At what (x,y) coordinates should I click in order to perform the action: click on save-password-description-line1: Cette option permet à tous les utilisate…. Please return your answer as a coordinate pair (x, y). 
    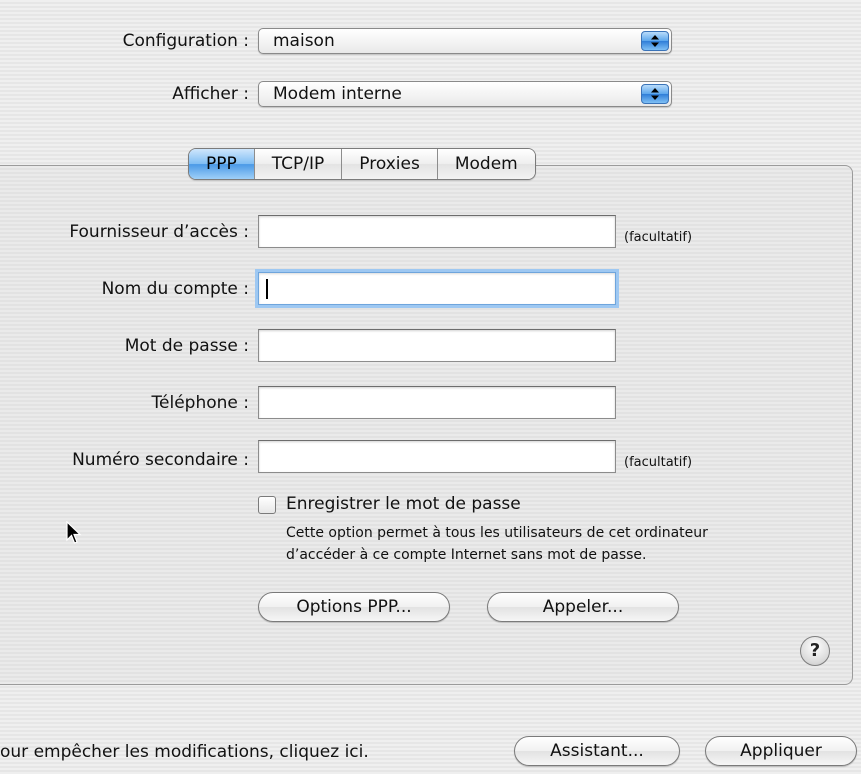
    Looking at the image, I should click on (497, 533).